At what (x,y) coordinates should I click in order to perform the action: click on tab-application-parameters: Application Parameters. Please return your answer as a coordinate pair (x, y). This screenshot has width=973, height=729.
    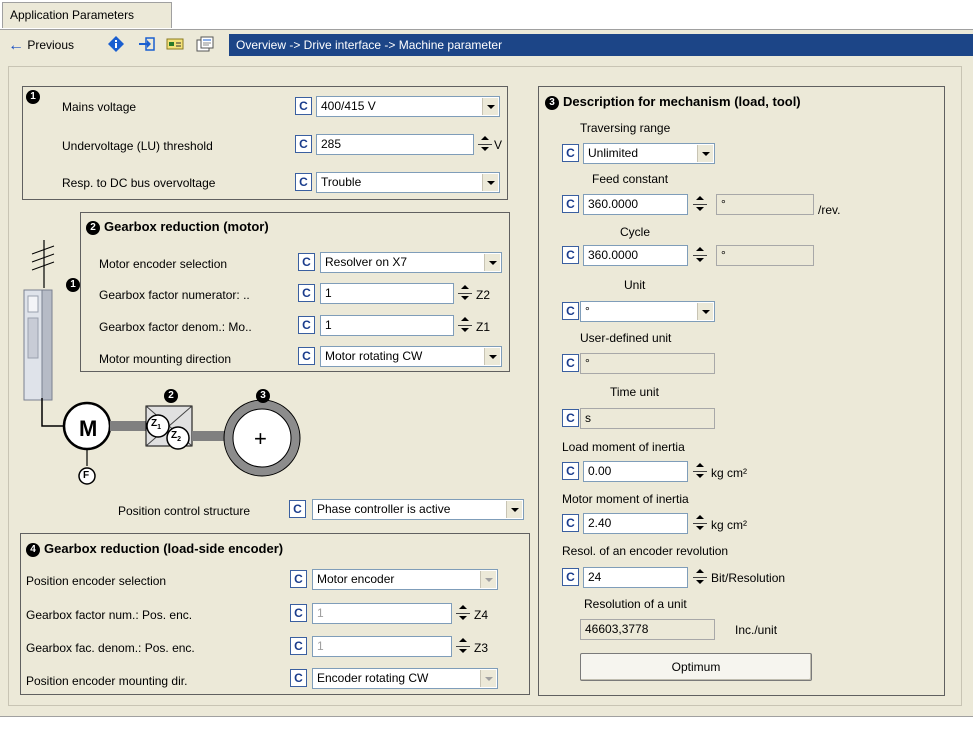
    Looking at the image, I should click on (87, 15).